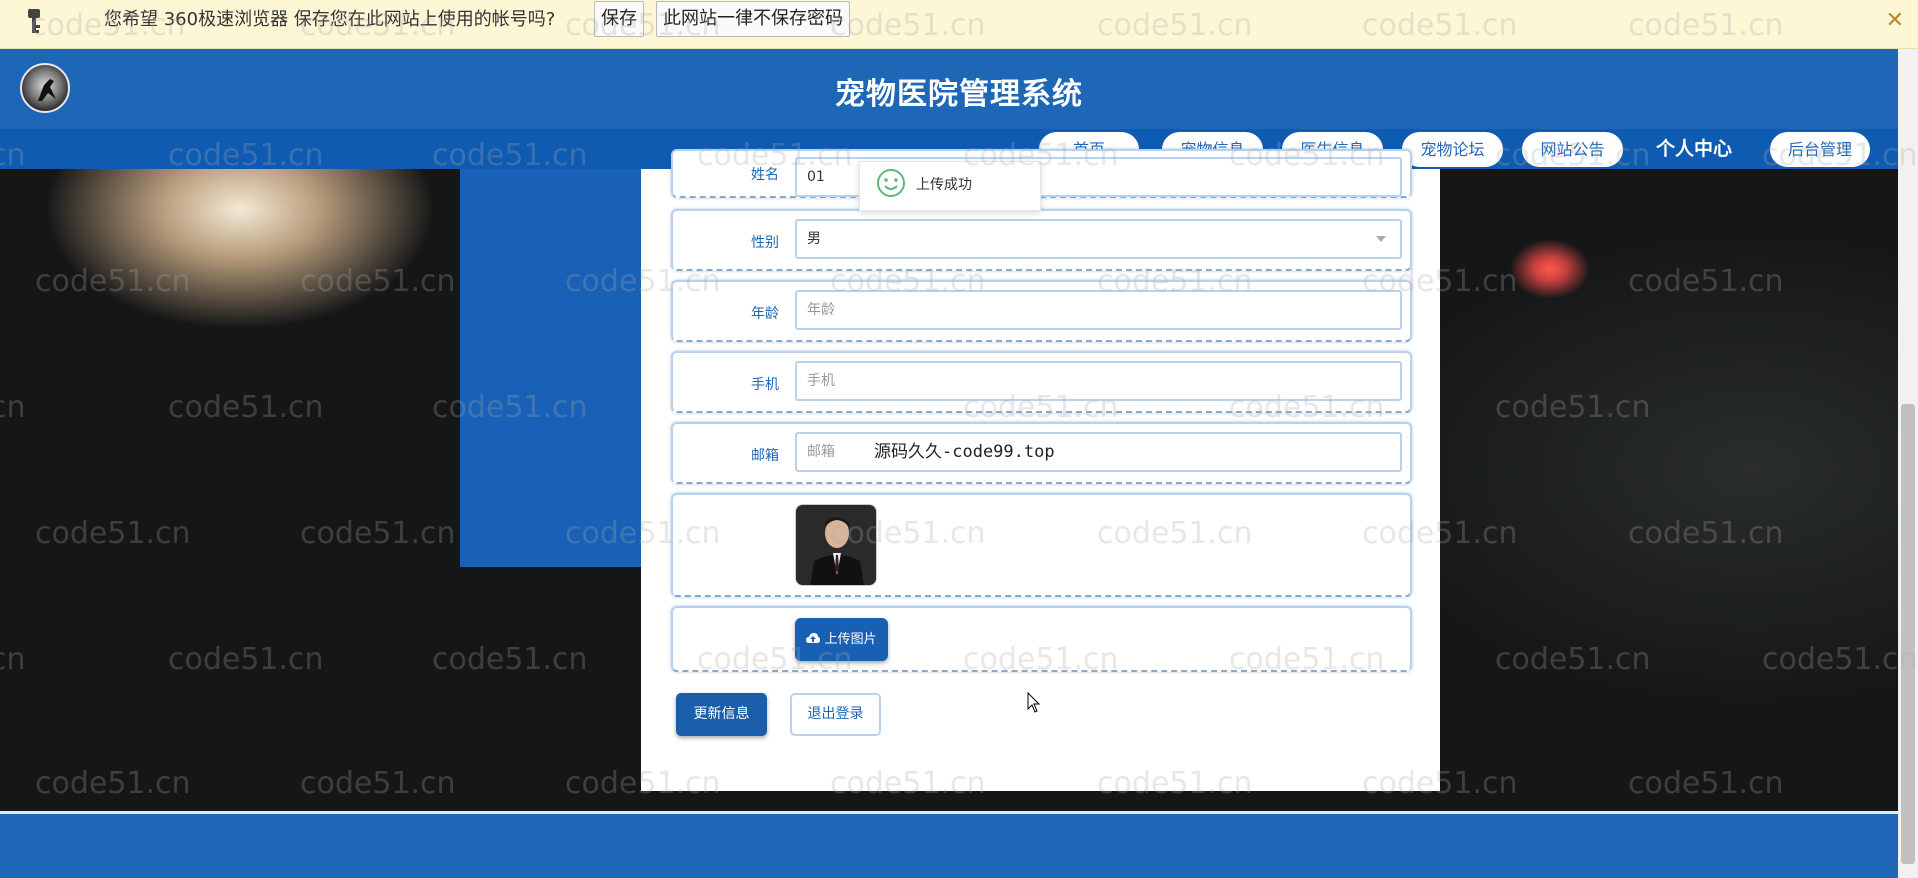 This screenshot has height=878, width=1918. Describe the element at coordinates (1098, 310) in the screenshot. I see `age-input: 年龄` at that location.